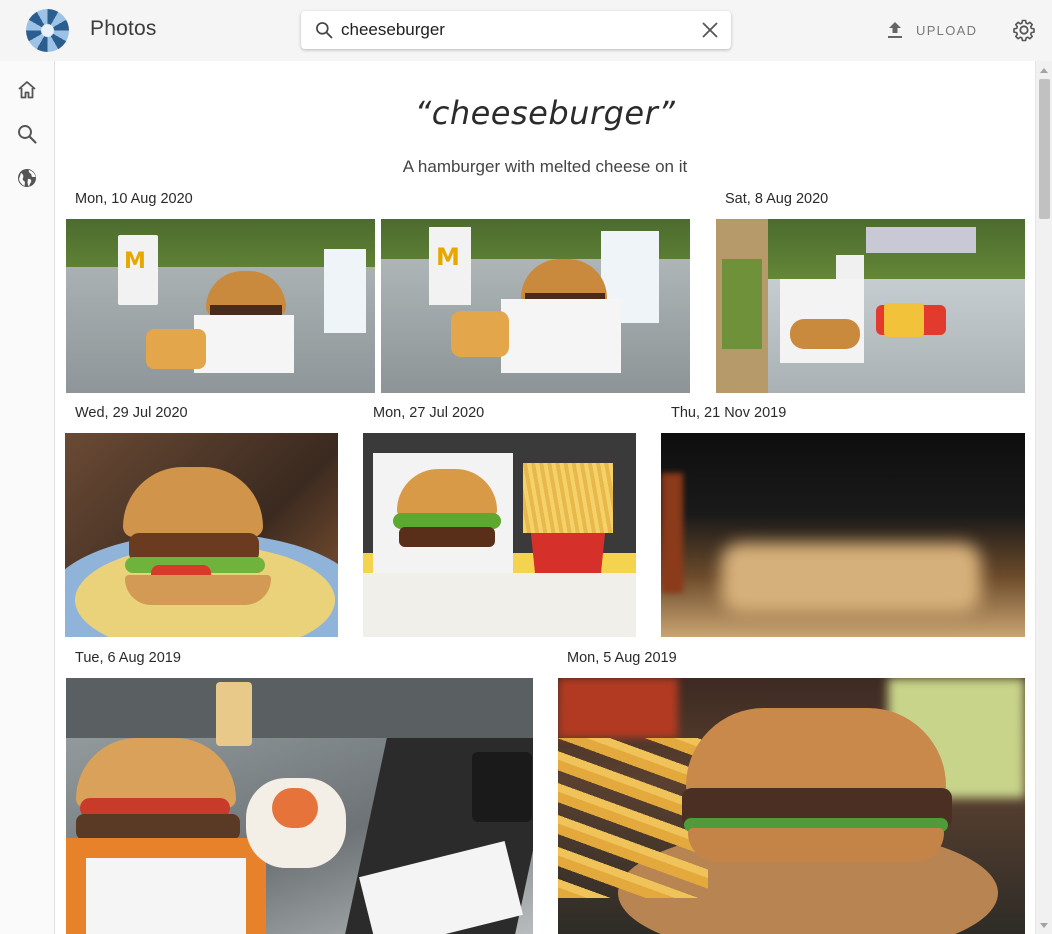  What do you see at coordinates (47, 30) in the screenshot?
I see `app-logo` at bounding box center [47, 30].